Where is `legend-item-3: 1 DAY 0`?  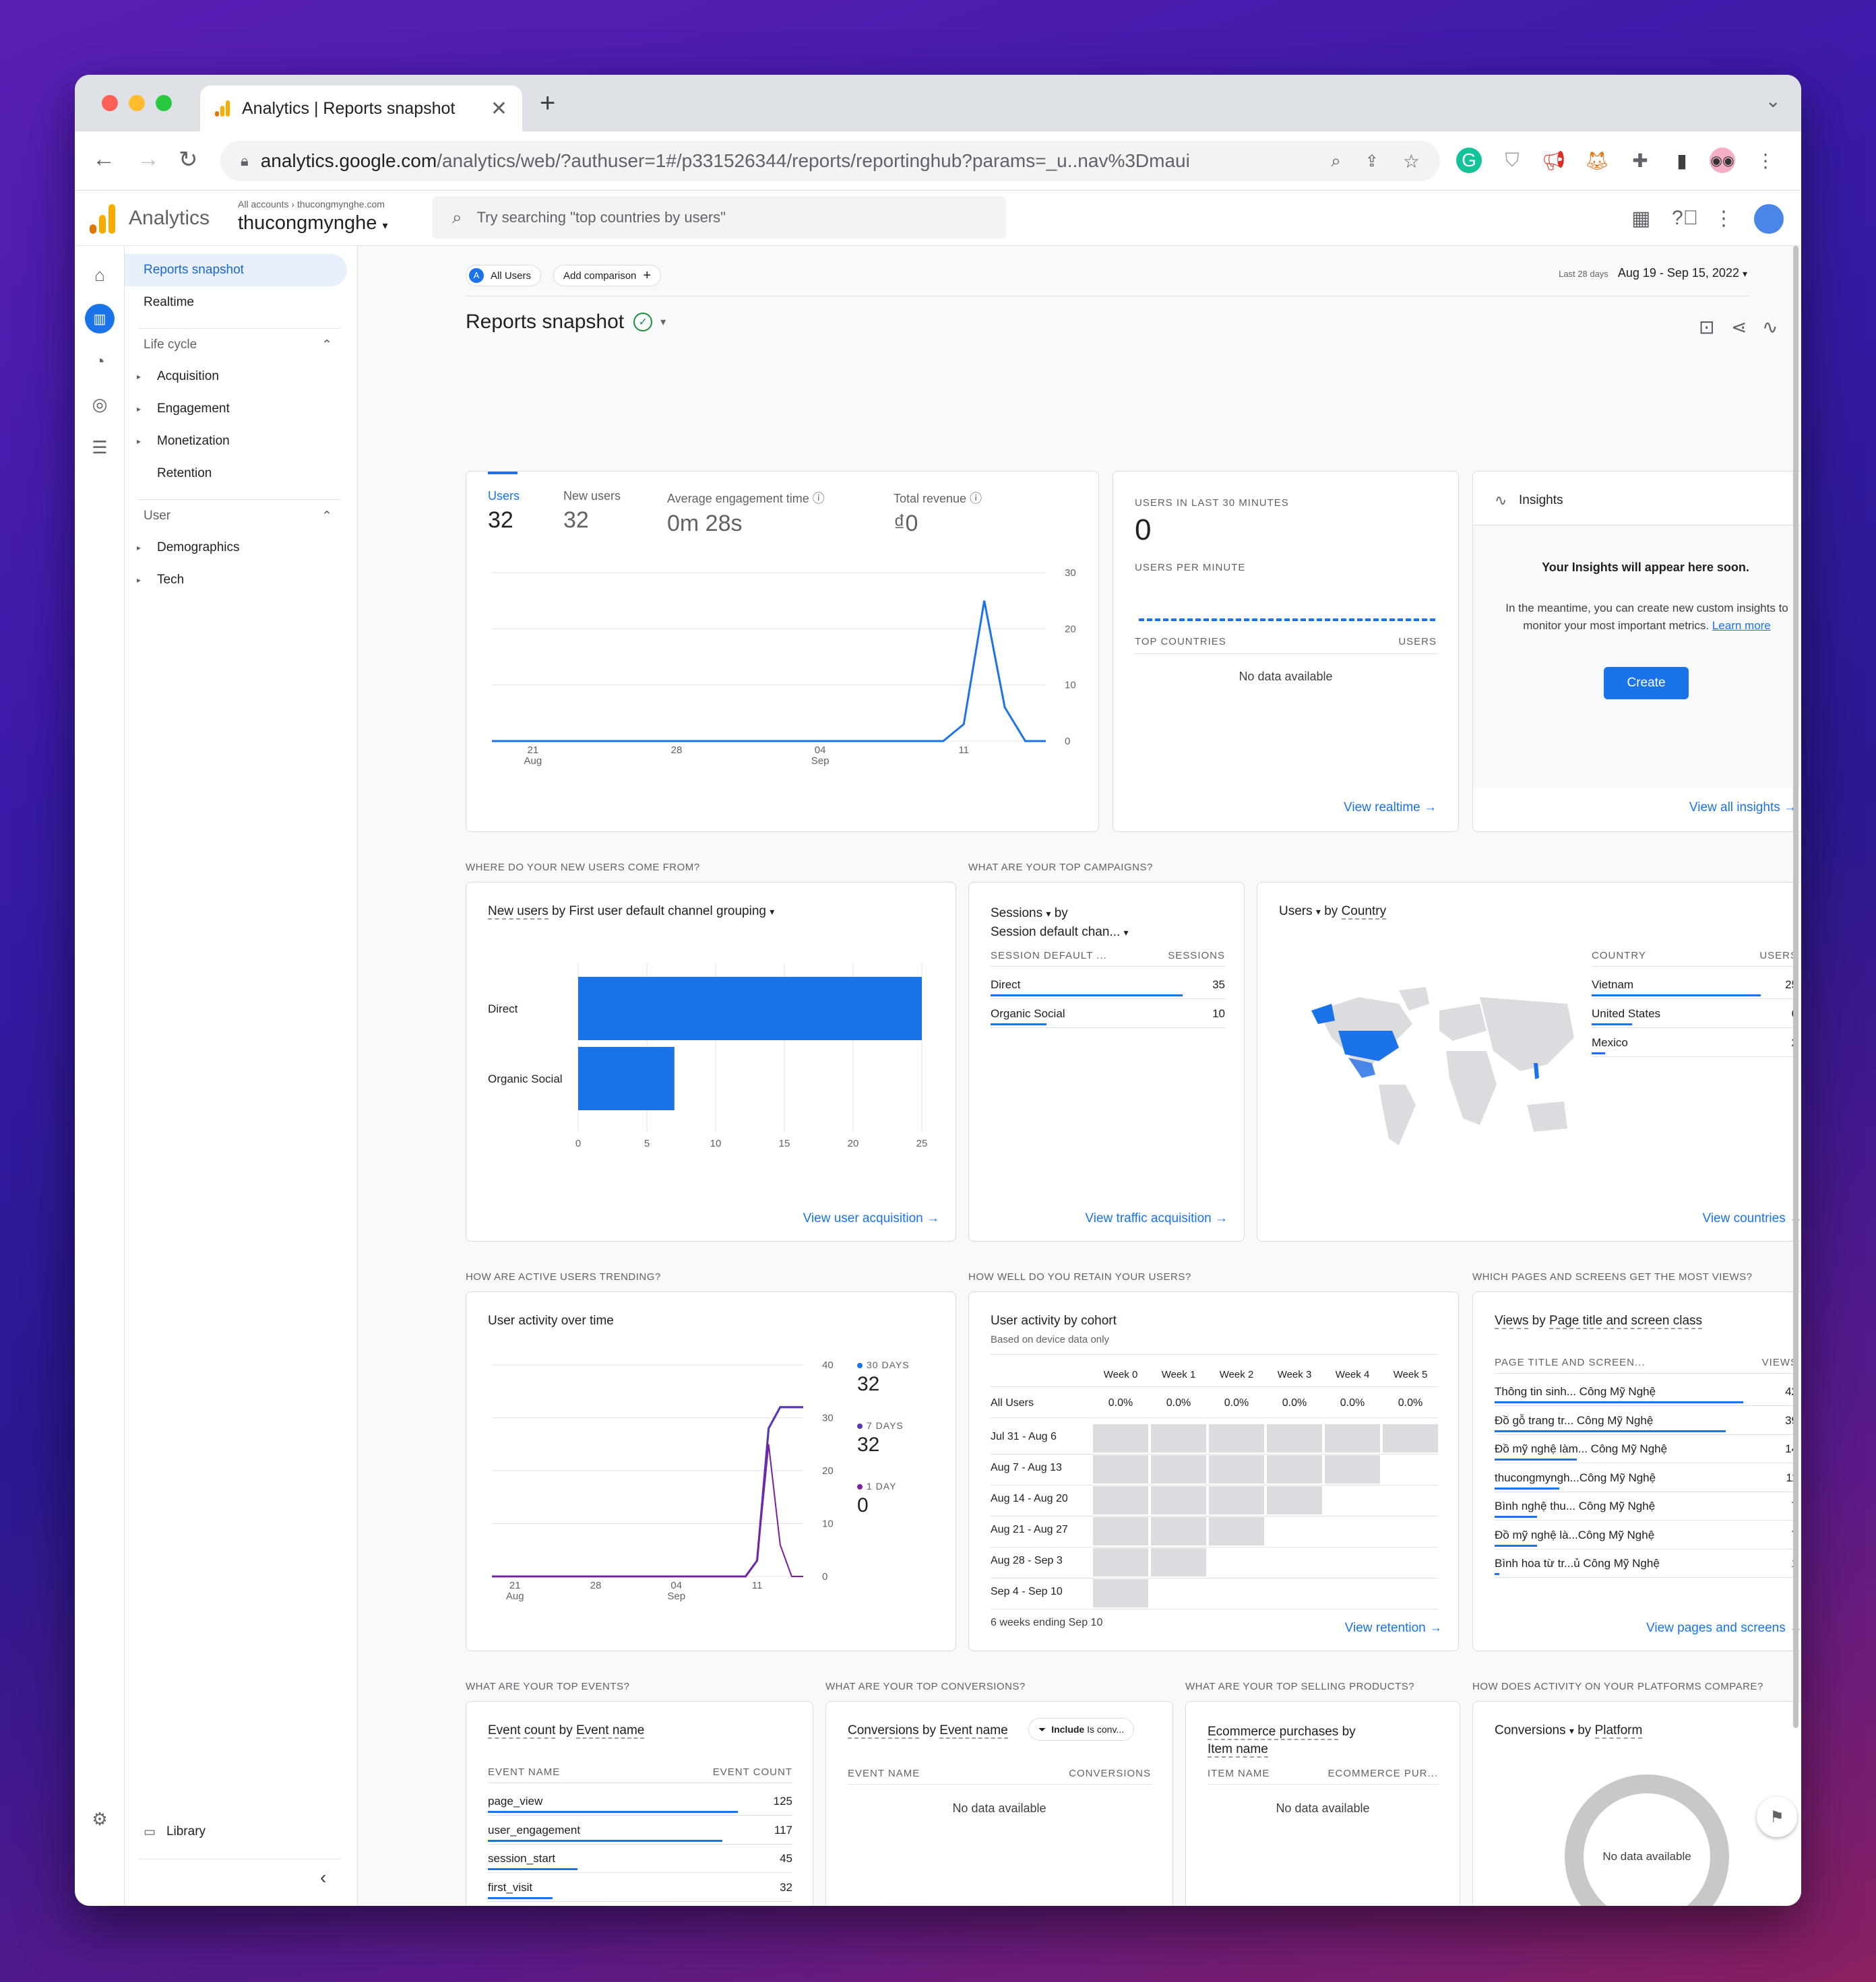
legend-item-3: 1 DAY 0 is located at coordinates (876, 1499).